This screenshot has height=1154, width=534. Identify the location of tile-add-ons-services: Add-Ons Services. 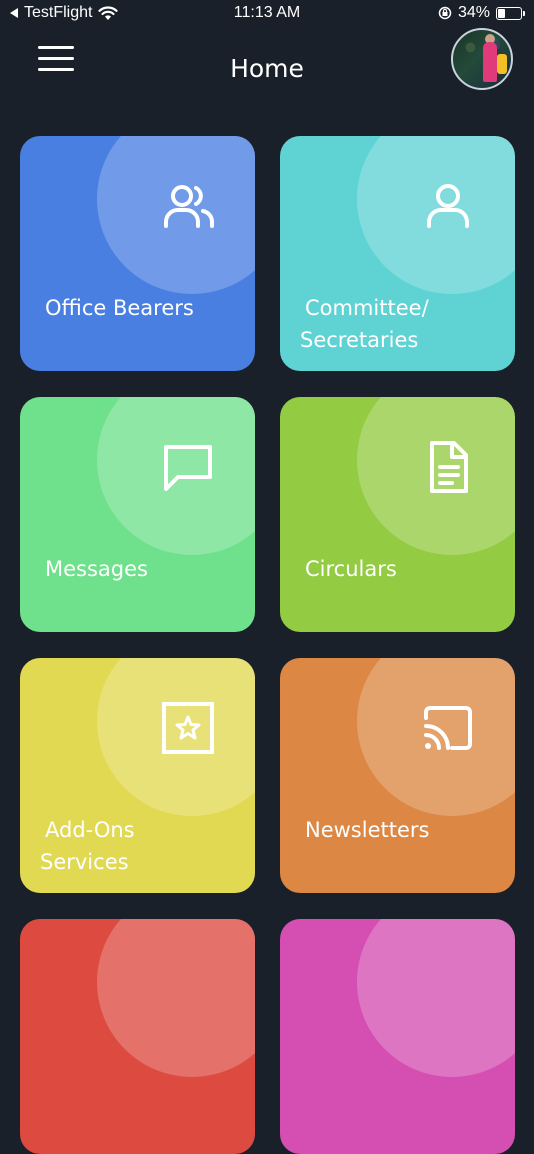
(137, 775).